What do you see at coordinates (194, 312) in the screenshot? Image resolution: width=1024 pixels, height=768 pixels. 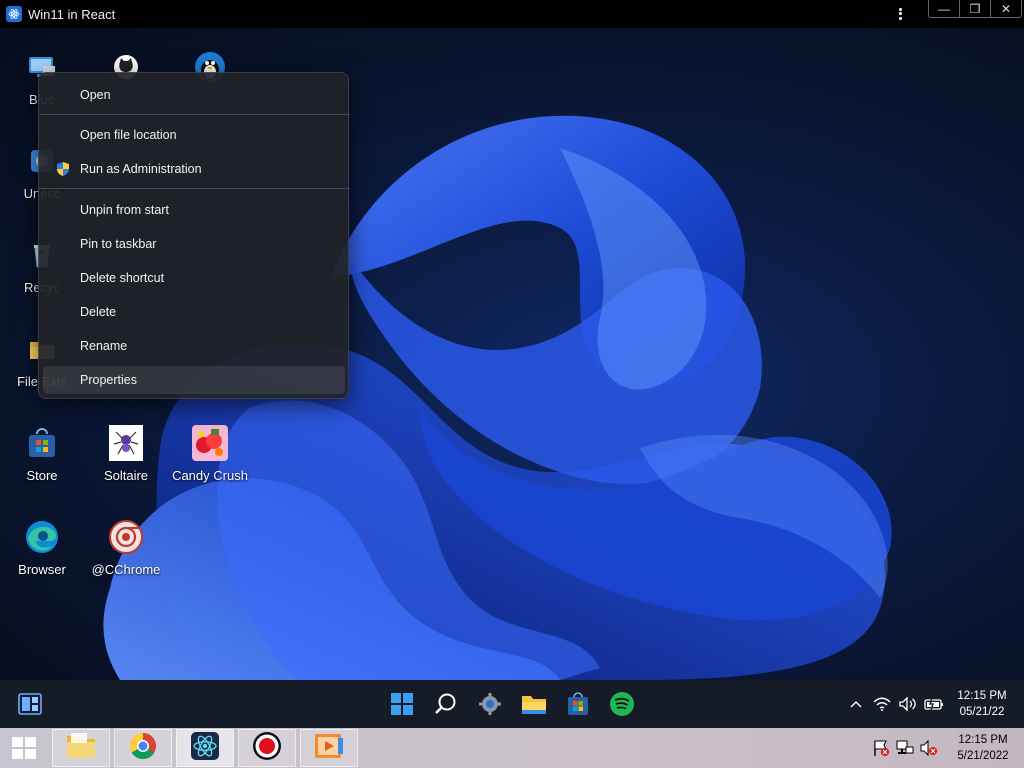 I see `menu-item-delete: Delete` at bounding box center [194, 312].